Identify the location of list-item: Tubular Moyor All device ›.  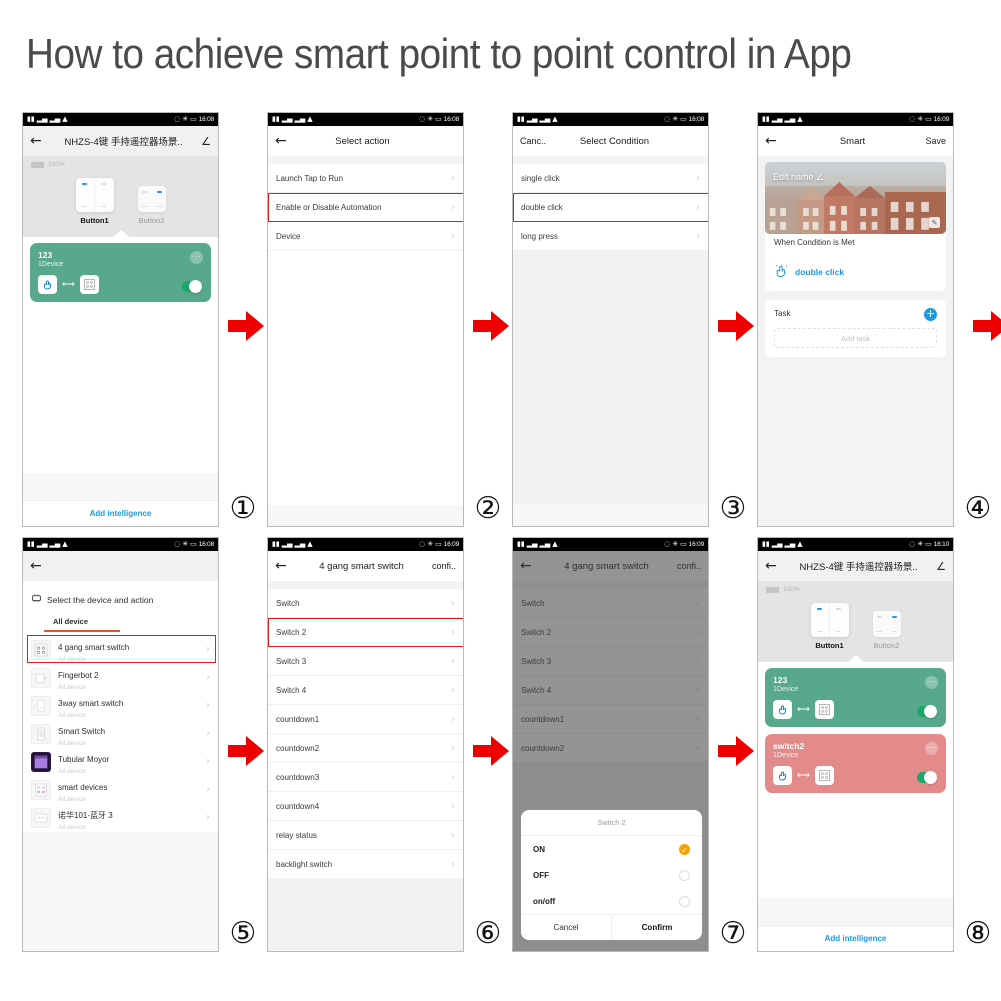
(120, 762).